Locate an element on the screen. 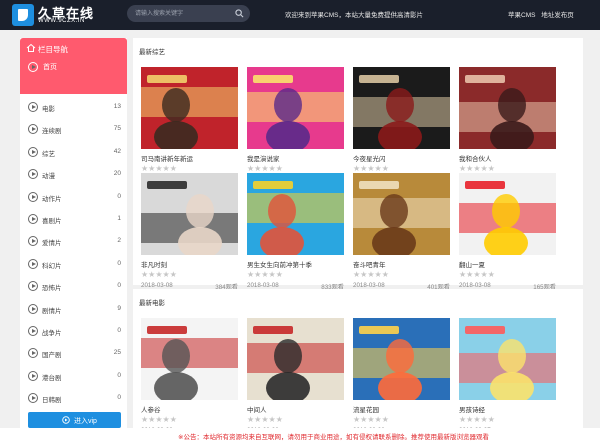  sidebar-item: 科幻片 0 is located at coordinates (73, 265).